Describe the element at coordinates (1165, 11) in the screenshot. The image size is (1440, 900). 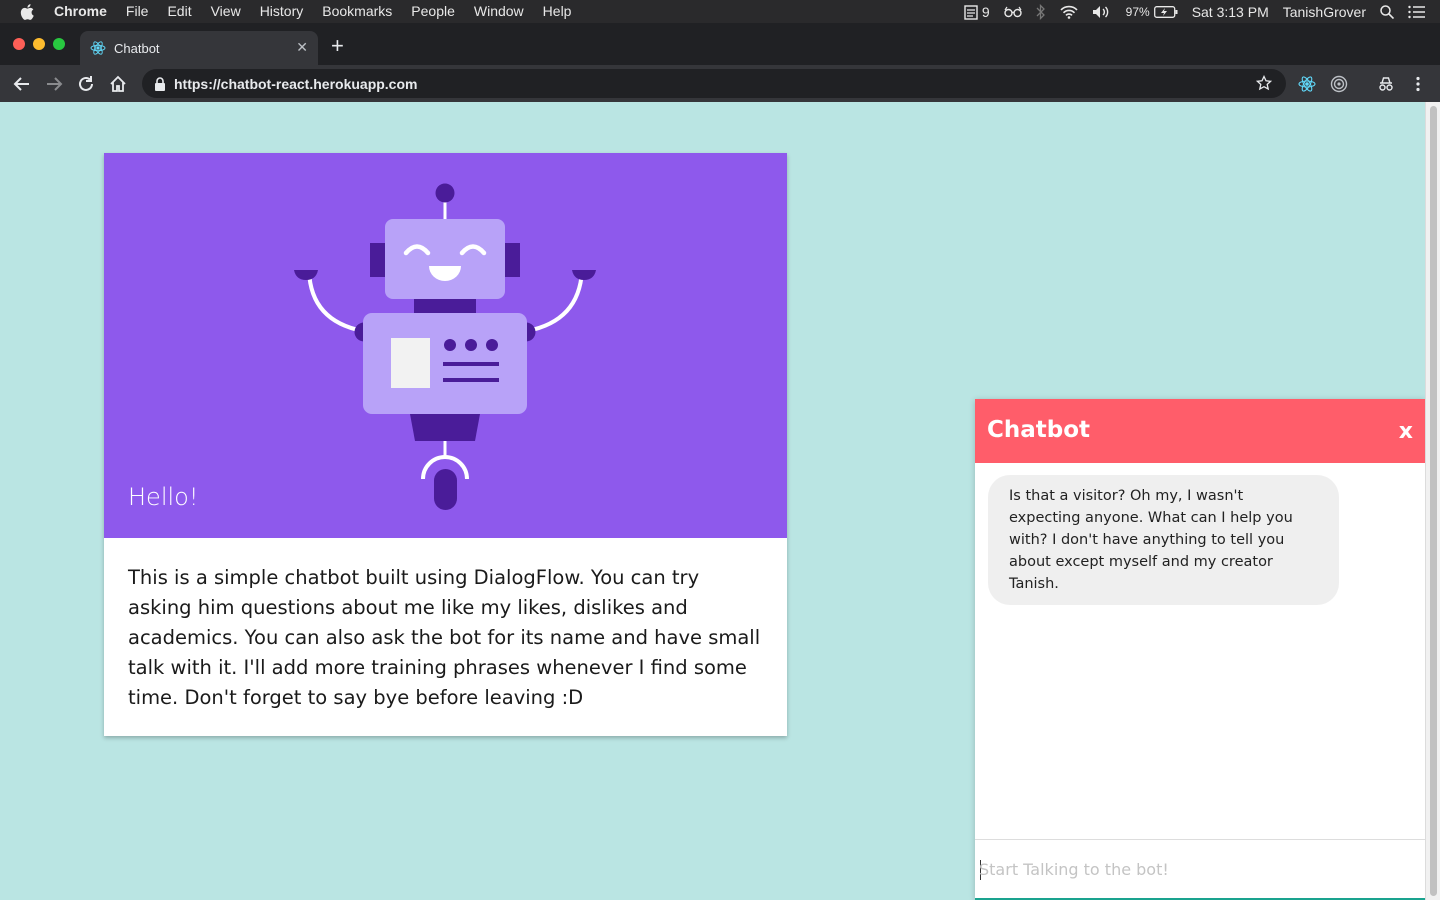
I see `battery-icon` at that location.